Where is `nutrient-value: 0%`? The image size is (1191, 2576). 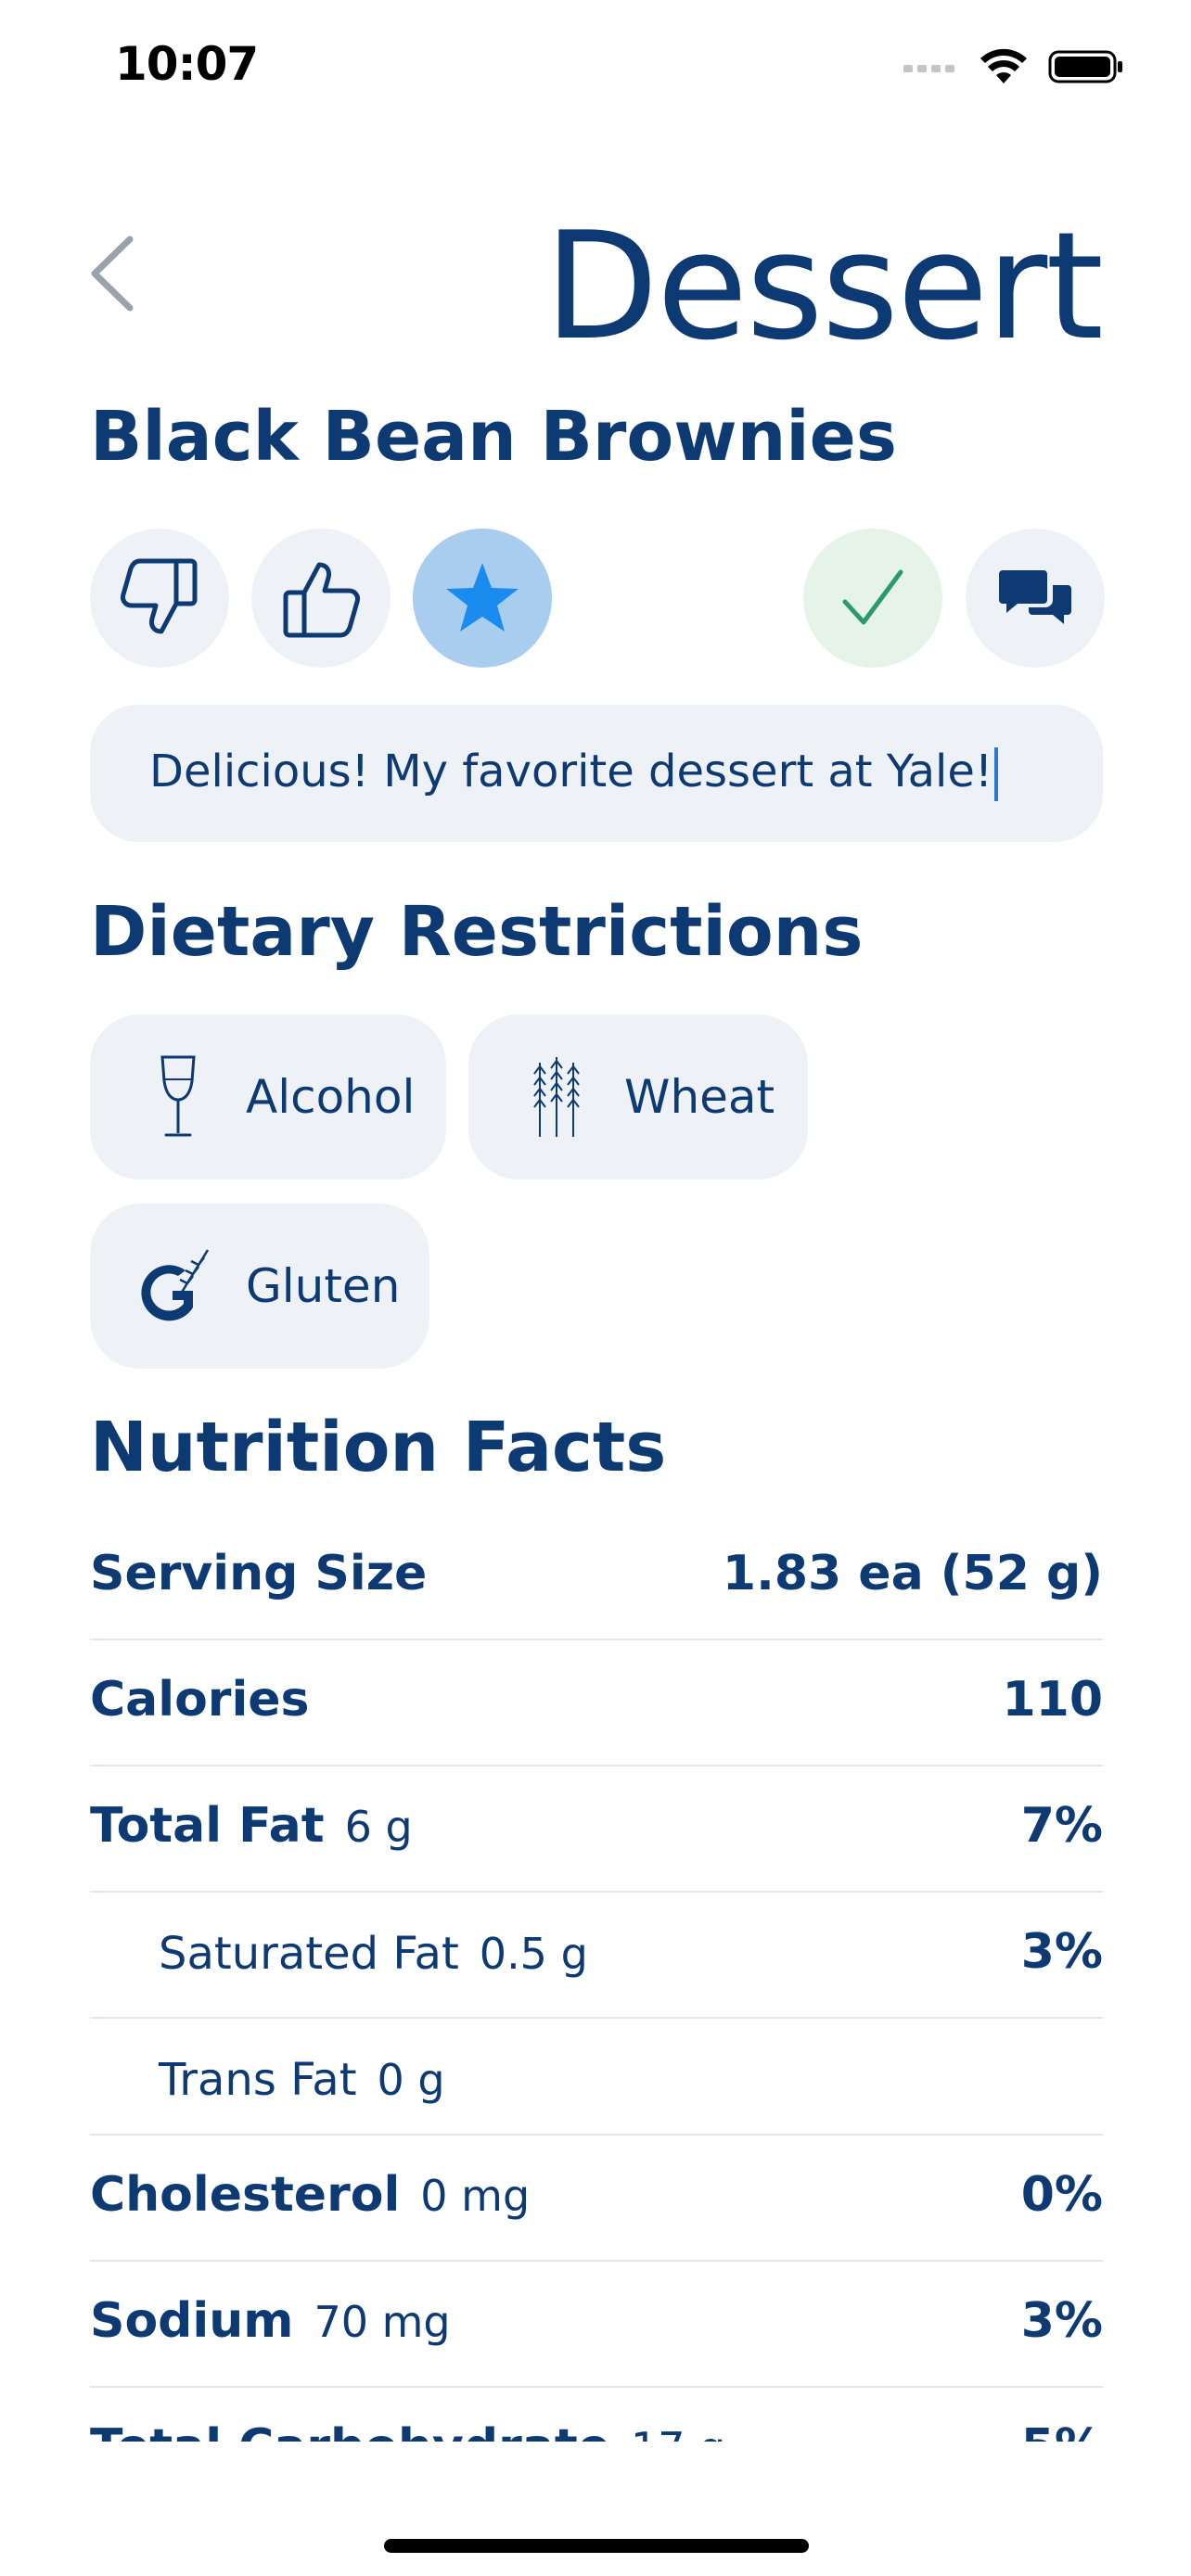
nutrient-value: 0% is located at coordinates (1061, 2195).